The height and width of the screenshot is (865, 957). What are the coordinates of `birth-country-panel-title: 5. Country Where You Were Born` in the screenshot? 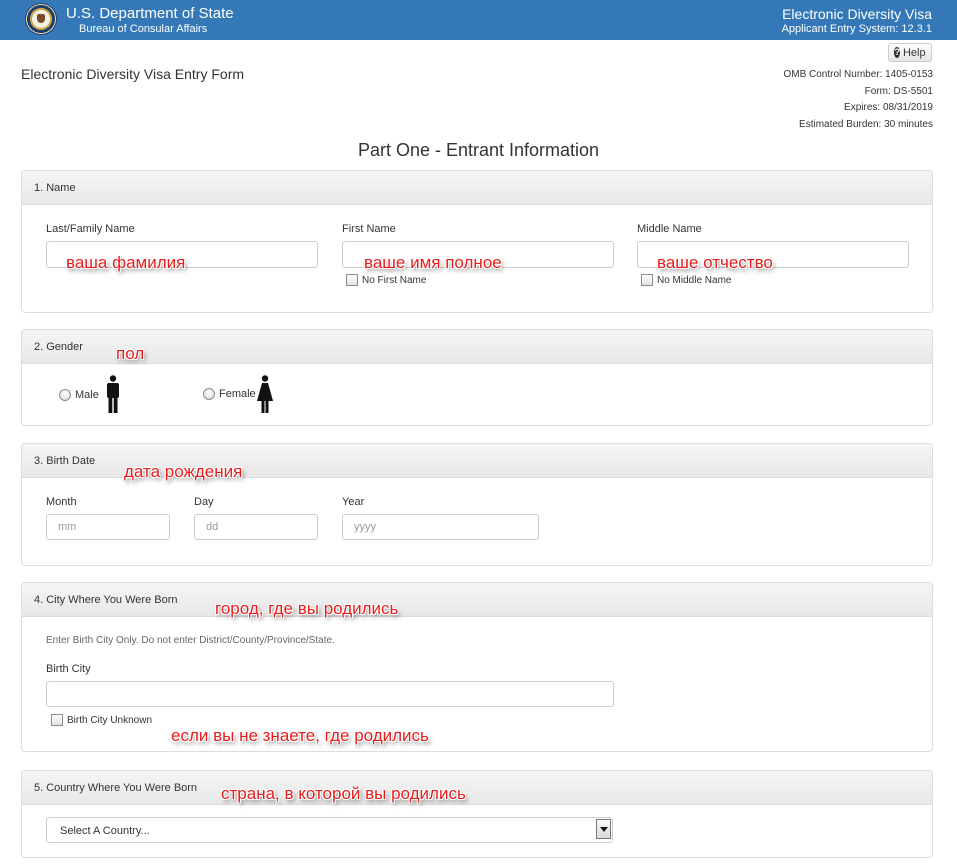 It's located at (477, 788).